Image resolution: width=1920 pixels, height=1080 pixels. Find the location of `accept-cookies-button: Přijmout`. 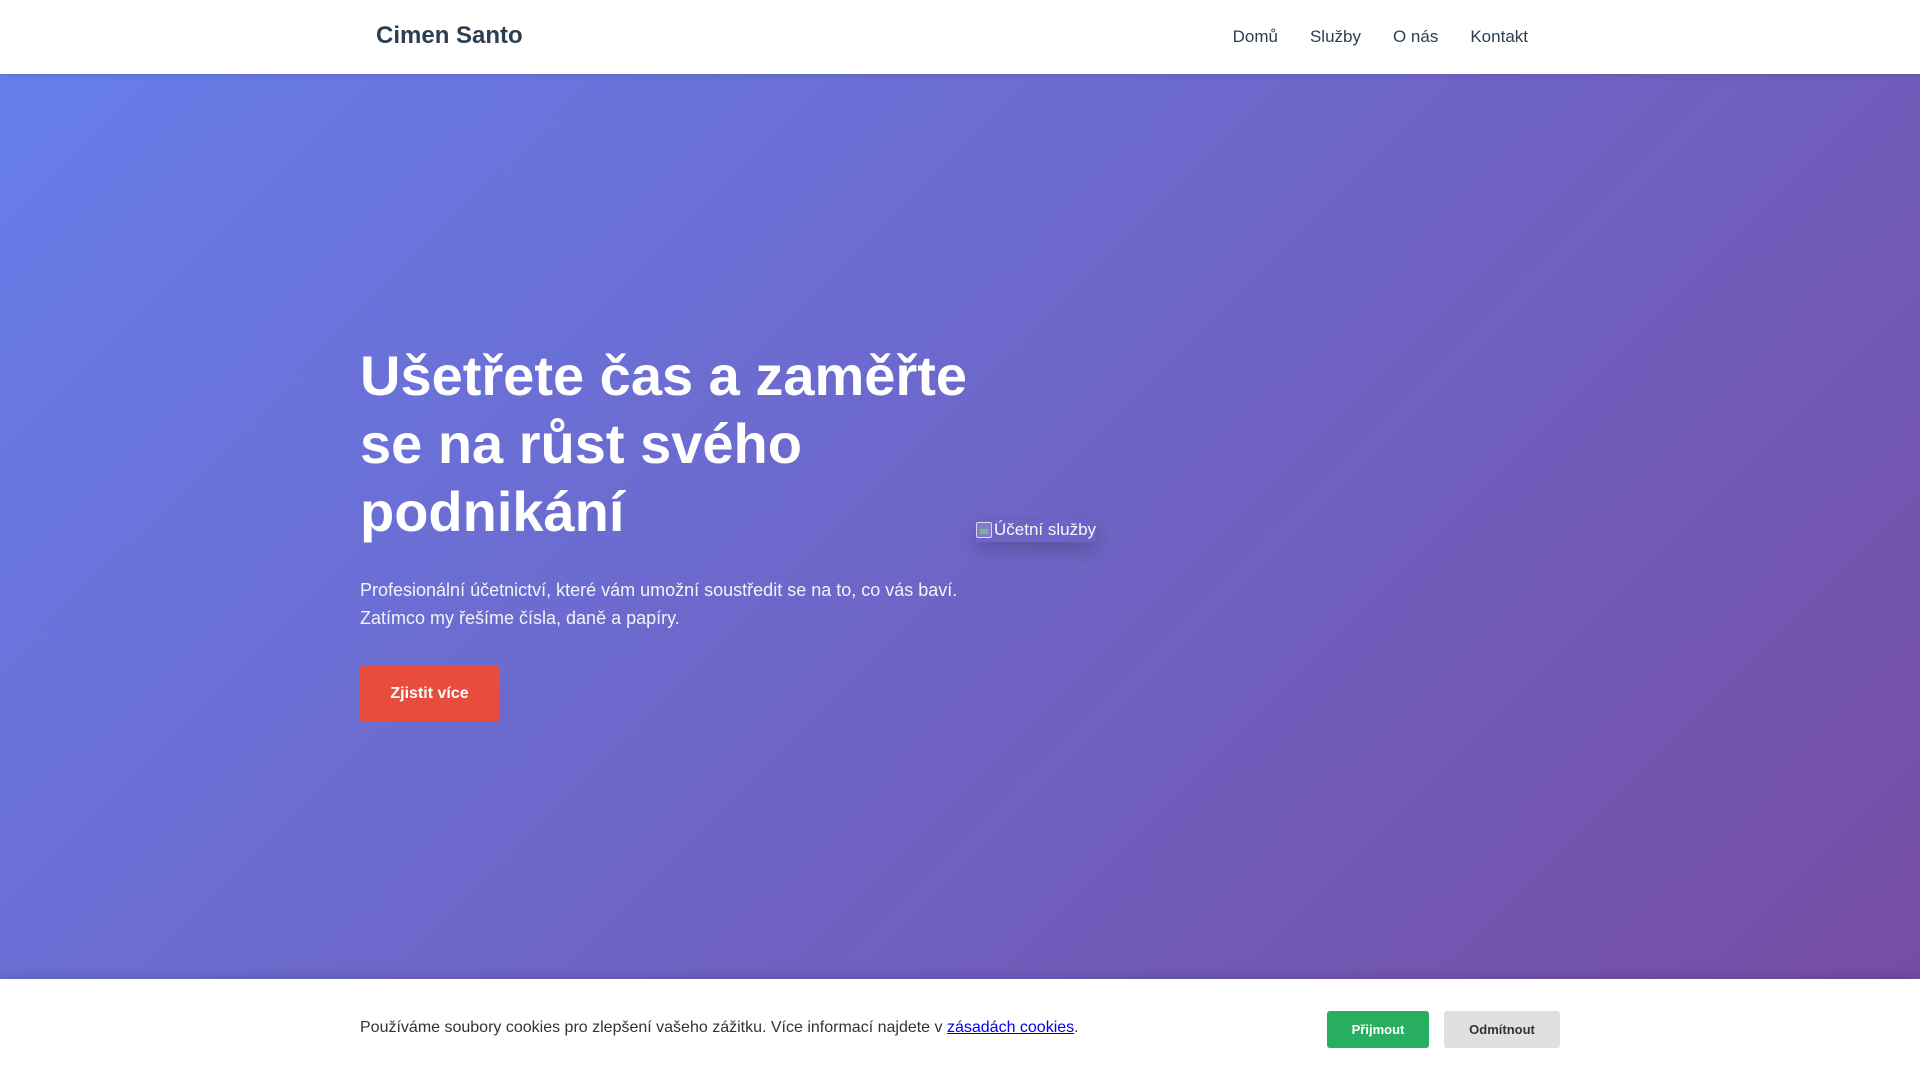

accept-cookies-button: Přijmout is located at coordinates (1378, 1029).